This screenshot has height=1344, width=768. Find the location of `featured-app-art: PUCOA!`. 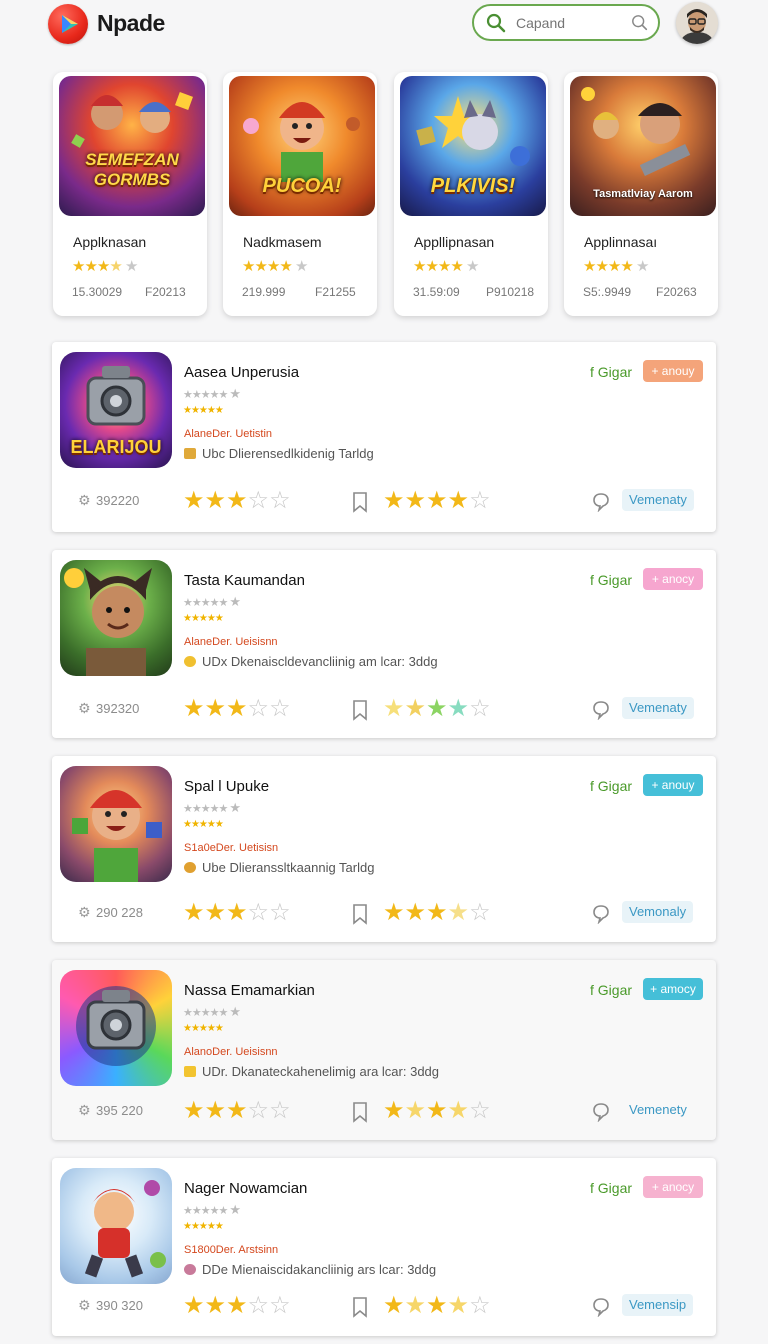

featured-app-art: PUCOA! is located at coordinates (302, 146).